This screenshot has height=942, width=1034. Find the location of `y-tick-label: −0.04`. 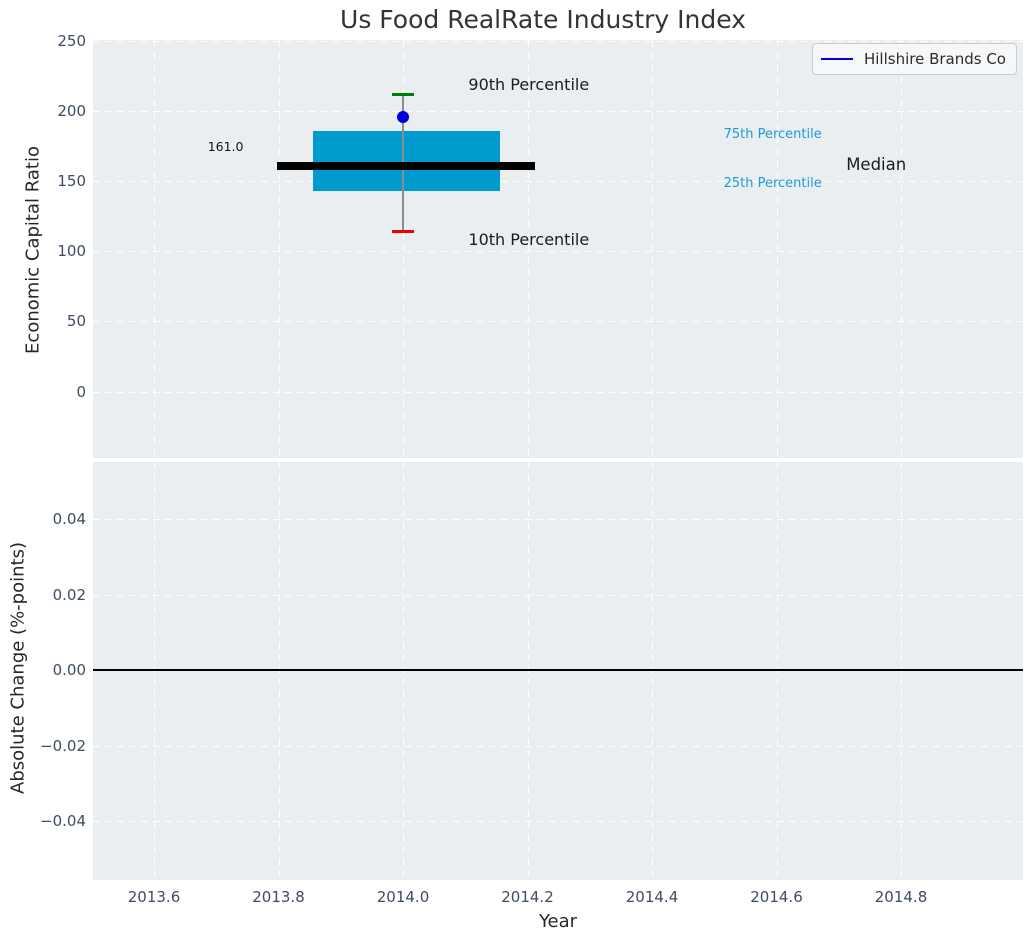

y-tick-label: −0.04 is located at coordinates (63, 821).